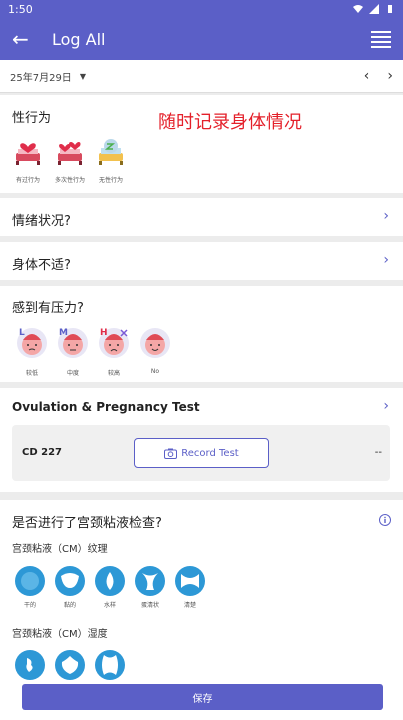 The width and height of the screenshot is (403, 720). I want to click on wetness-high-icon, so click(110, 665).